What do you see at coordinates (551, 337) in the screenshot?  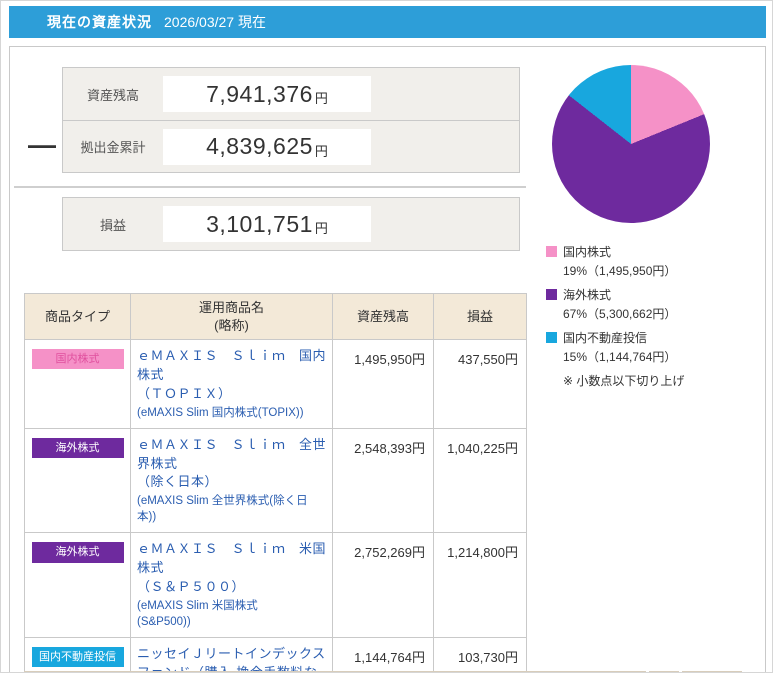 I see `blue-swatch-icon` at bounding box center [551, 337].